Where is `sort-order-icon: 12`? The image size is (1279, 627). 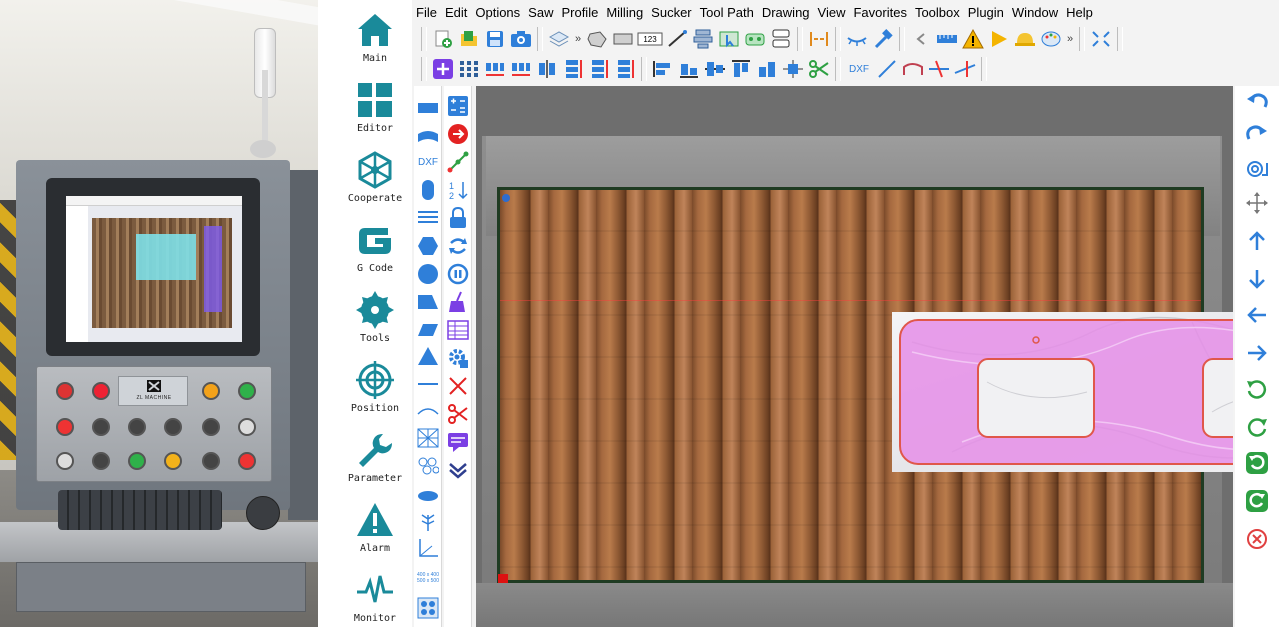 sort-order-icon: 12 is located at coordinates (458, 190).